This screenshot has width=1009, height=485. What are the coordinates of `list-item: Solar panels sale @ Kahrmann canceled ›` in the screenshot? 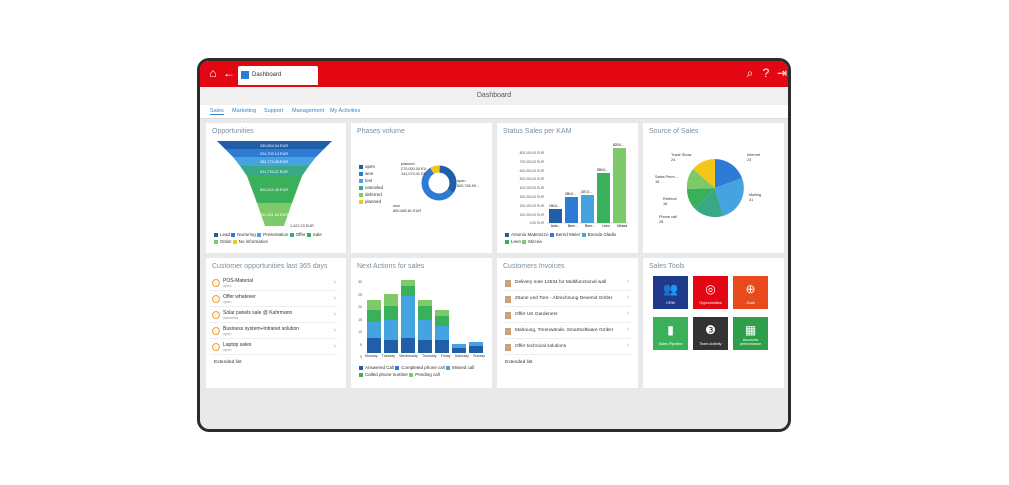 It's located at (274, 315).